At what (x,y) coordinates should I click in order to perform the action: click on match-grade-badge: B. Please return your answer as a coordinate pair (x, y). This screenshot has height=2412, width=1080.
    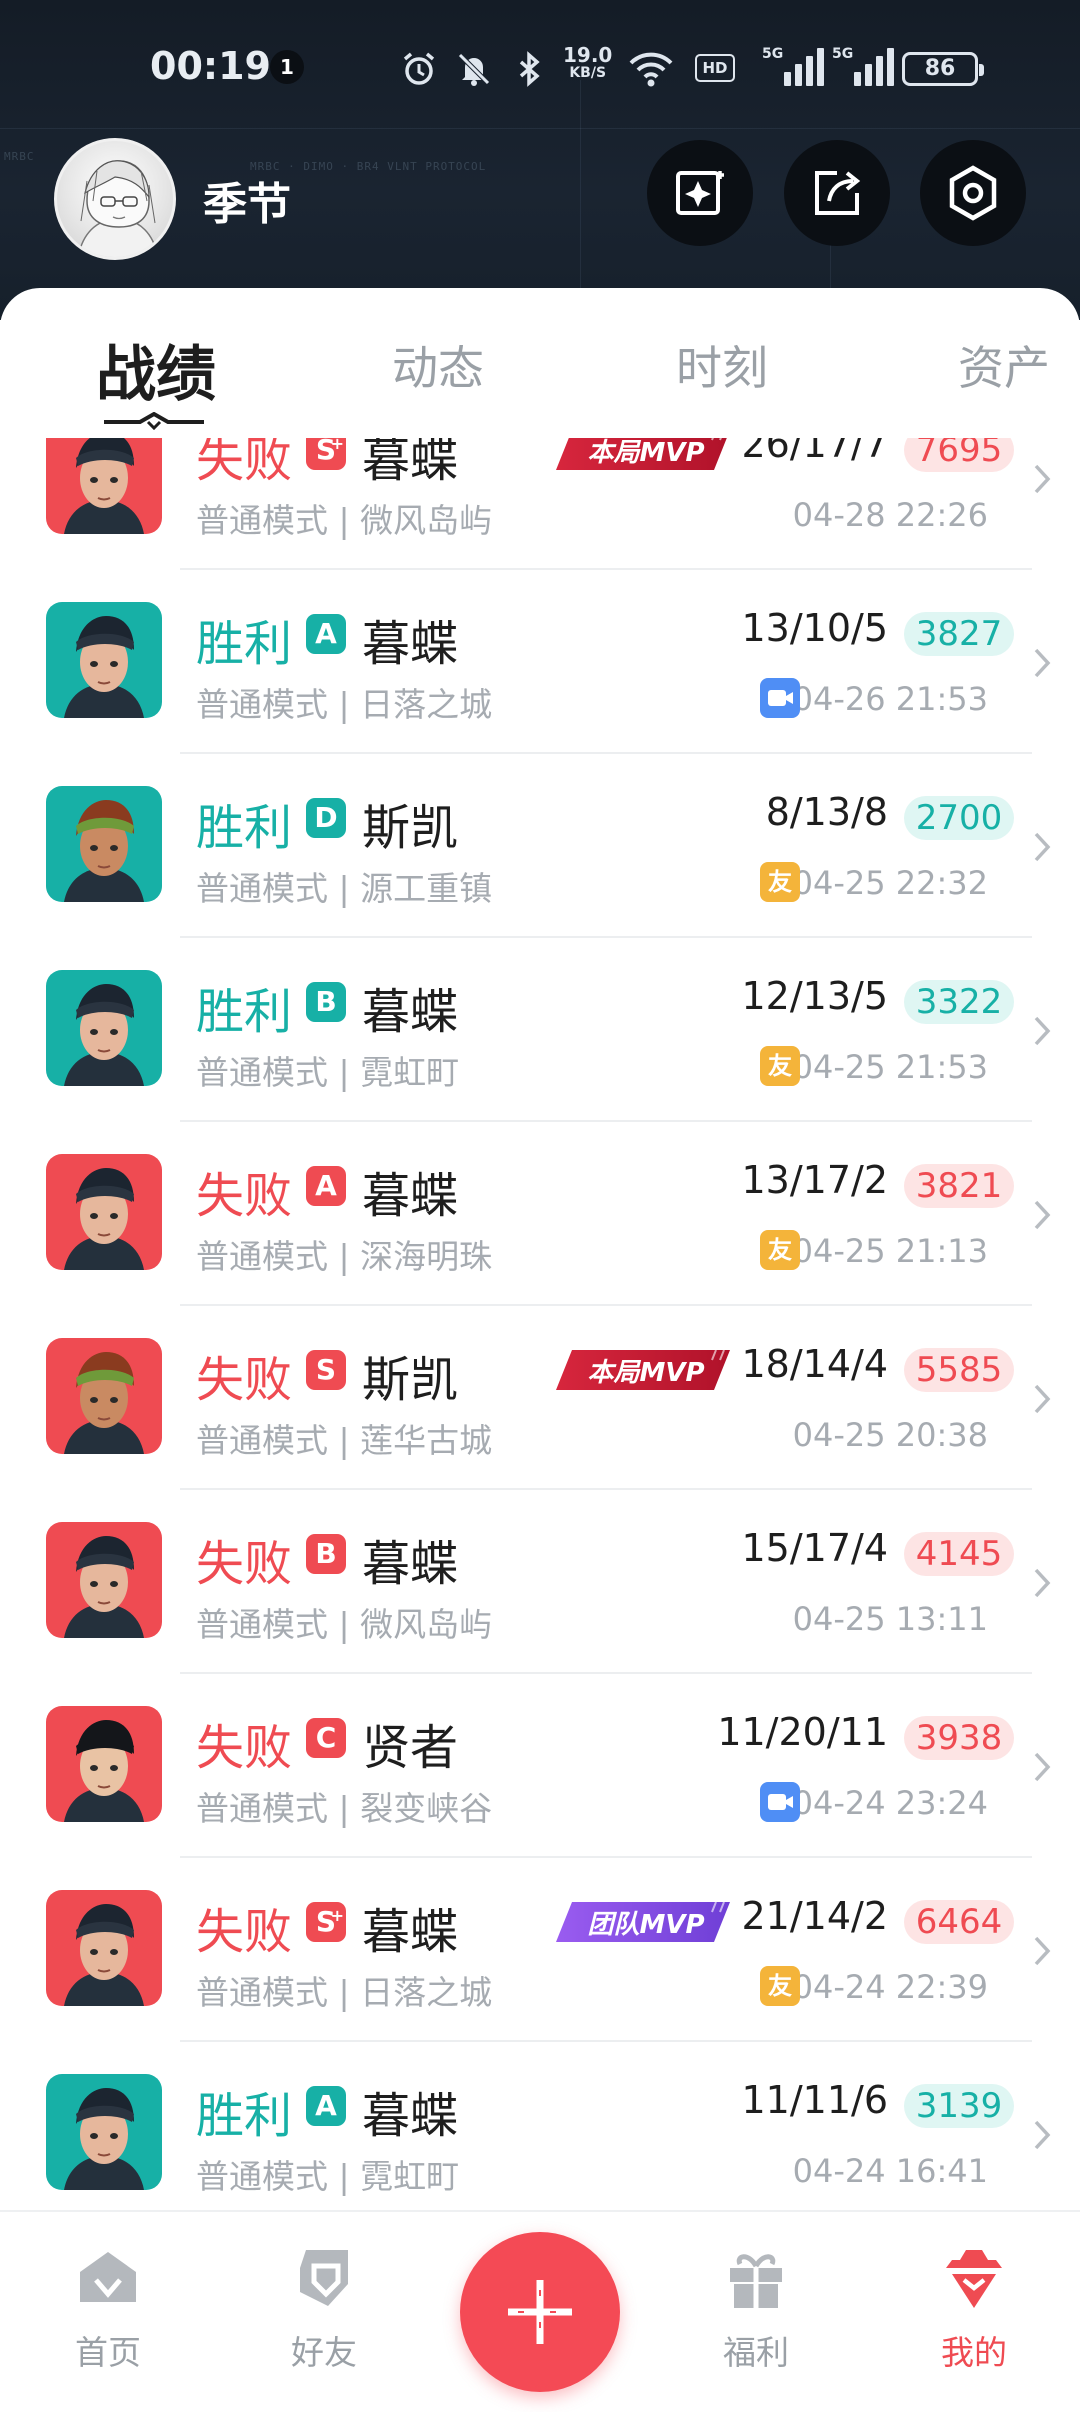
    Looking at the image, I should click on (326, 1554).